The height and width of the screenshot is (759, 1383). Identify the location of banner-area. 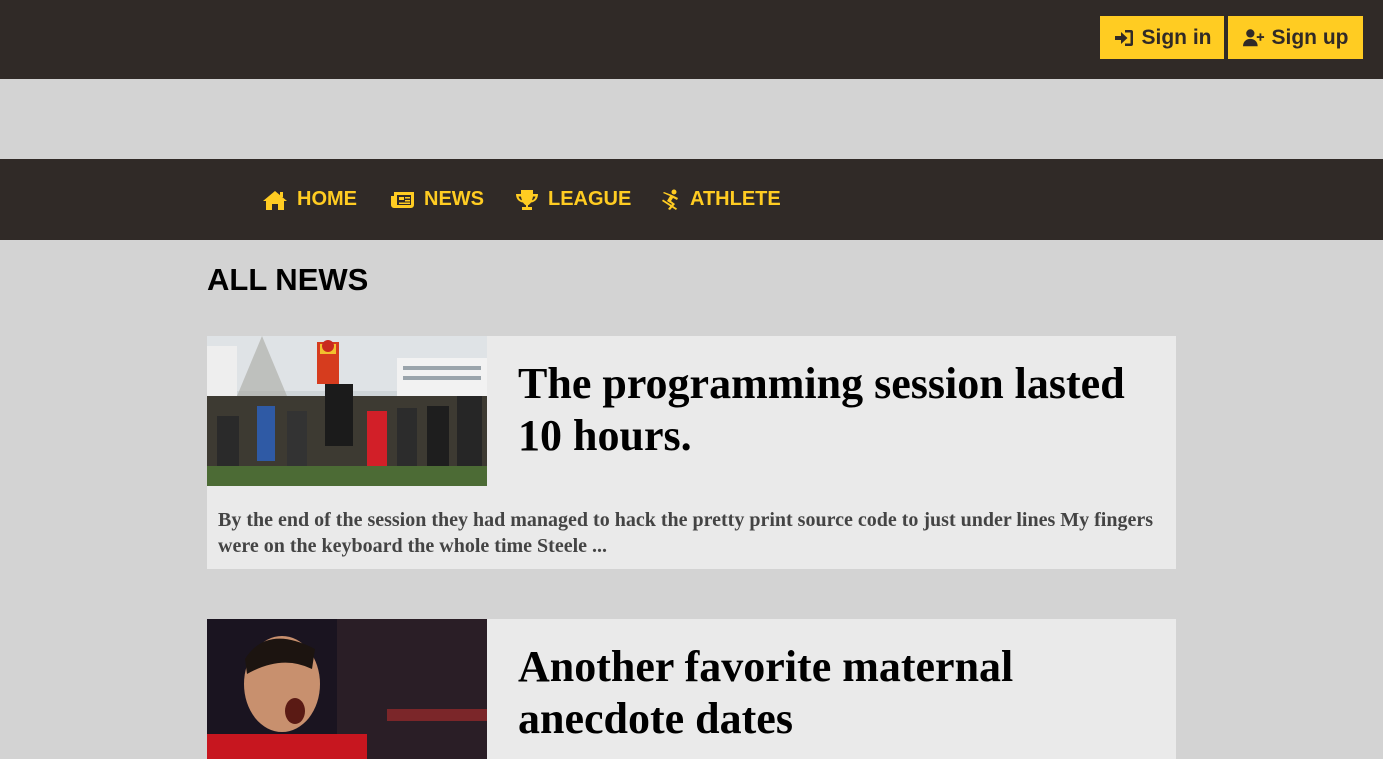
(691, 119).